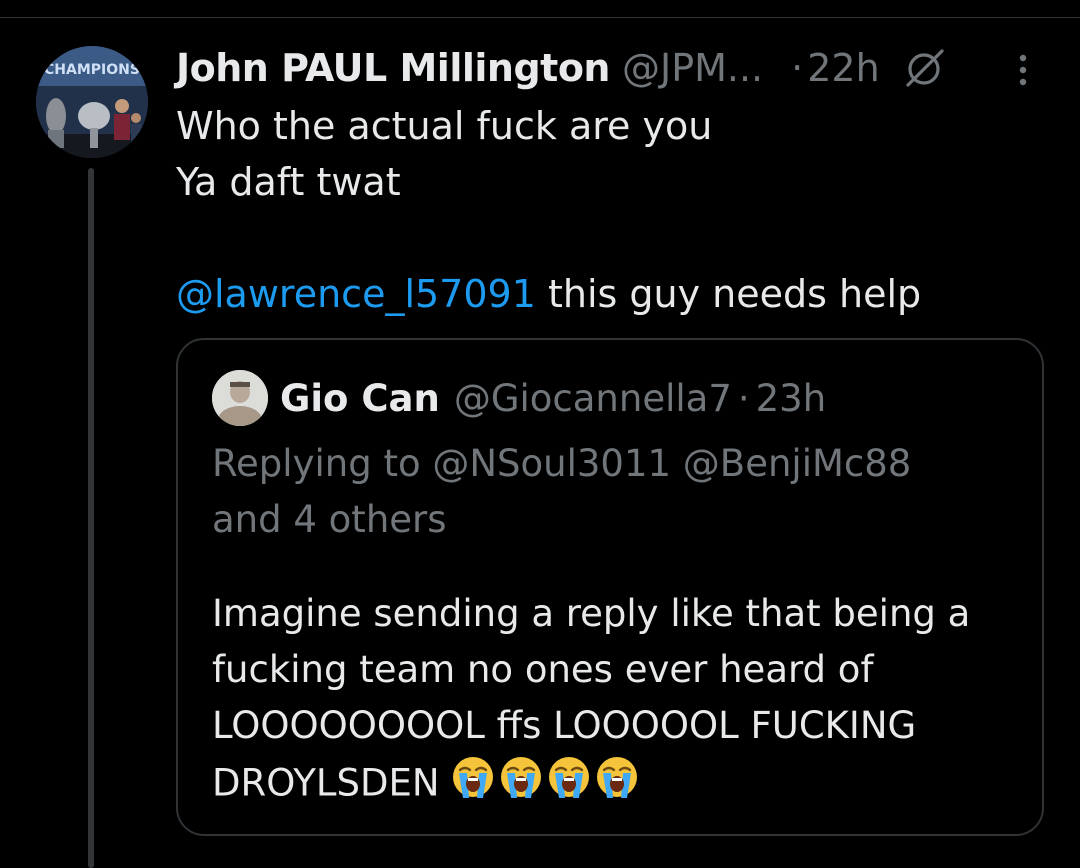 This screenshot has width=1080, height=868. Describe the element at coordinates (288, 182) in the screenshot. I see `tweet-text-line-2: Ya daft twat` at that location.